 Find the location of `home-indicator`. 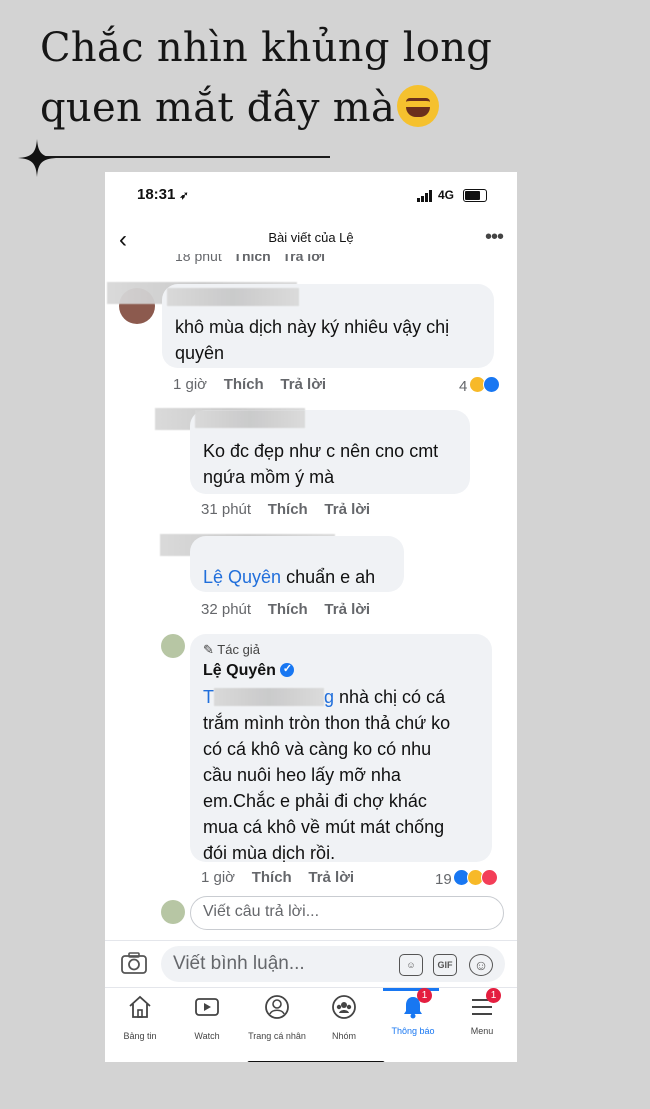

home-indicator is located at coordinates (316, 1061).